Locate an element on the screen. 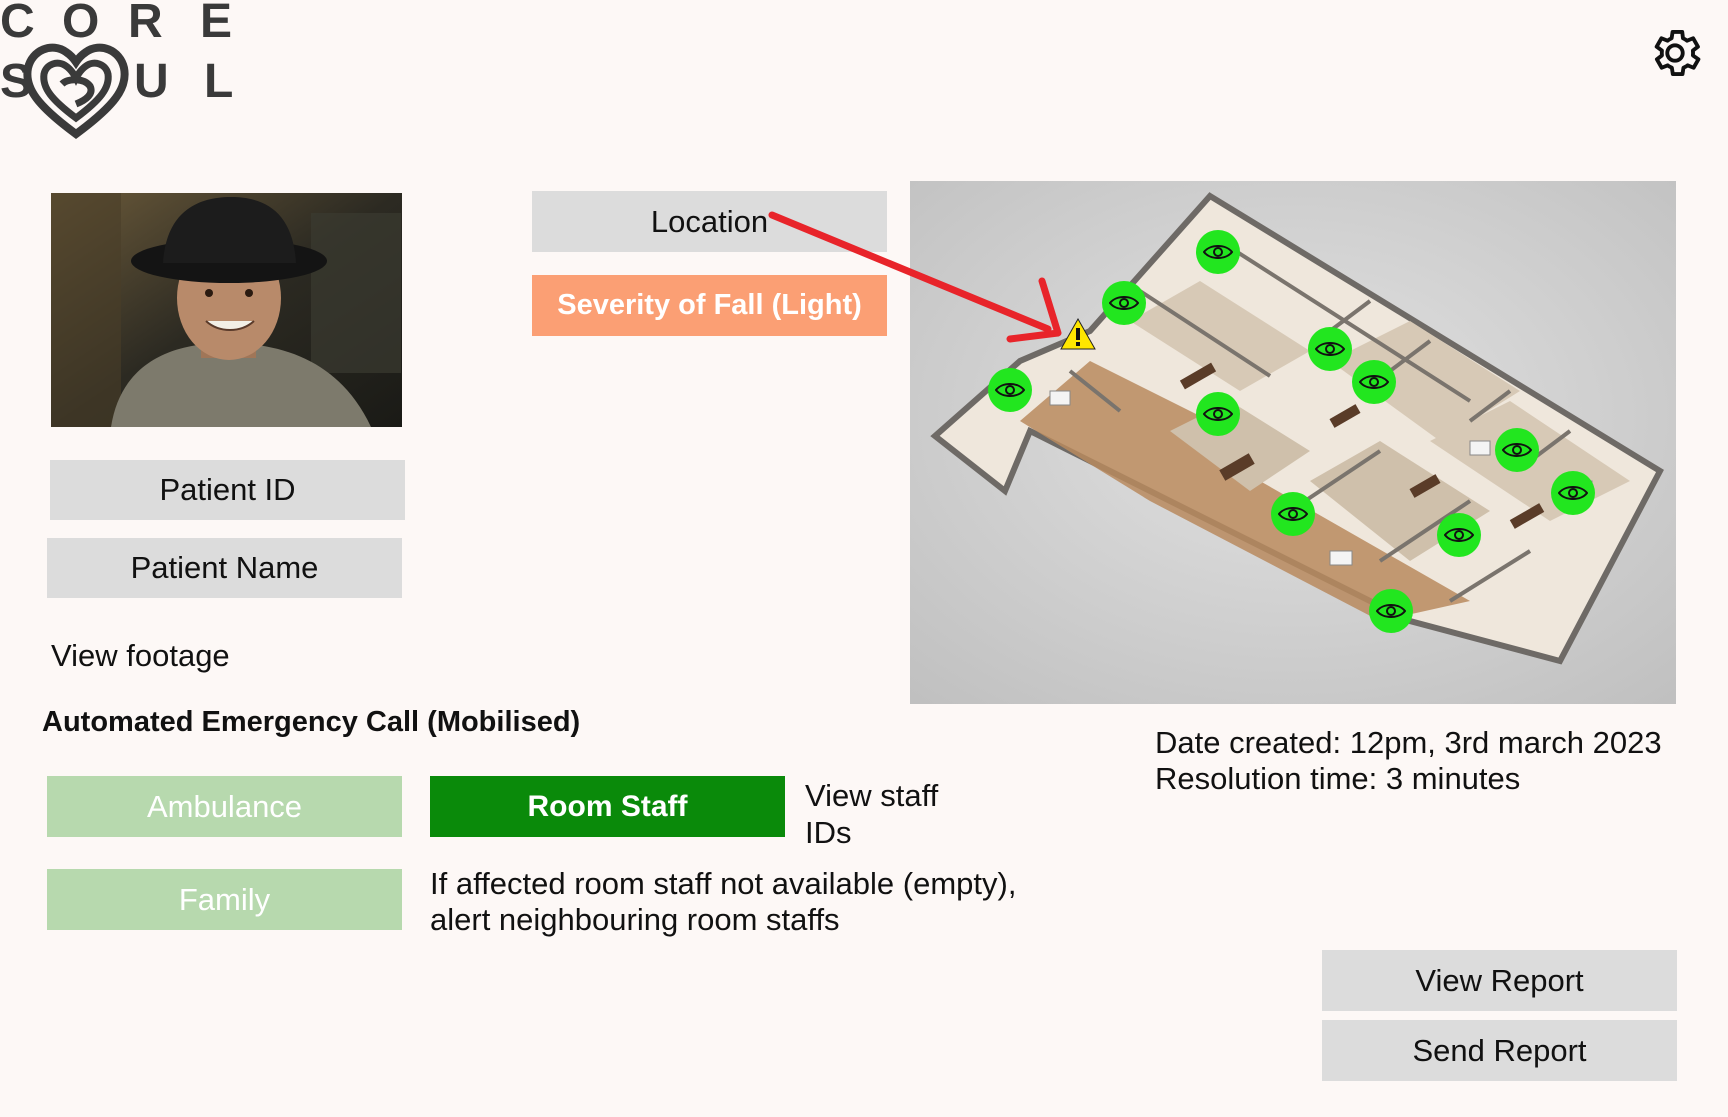 Image resolution: width=1728 pixels, height=1117 pixels. staff-note-line2: alert neighbouring room staffs is located at coordinates (635, 919).